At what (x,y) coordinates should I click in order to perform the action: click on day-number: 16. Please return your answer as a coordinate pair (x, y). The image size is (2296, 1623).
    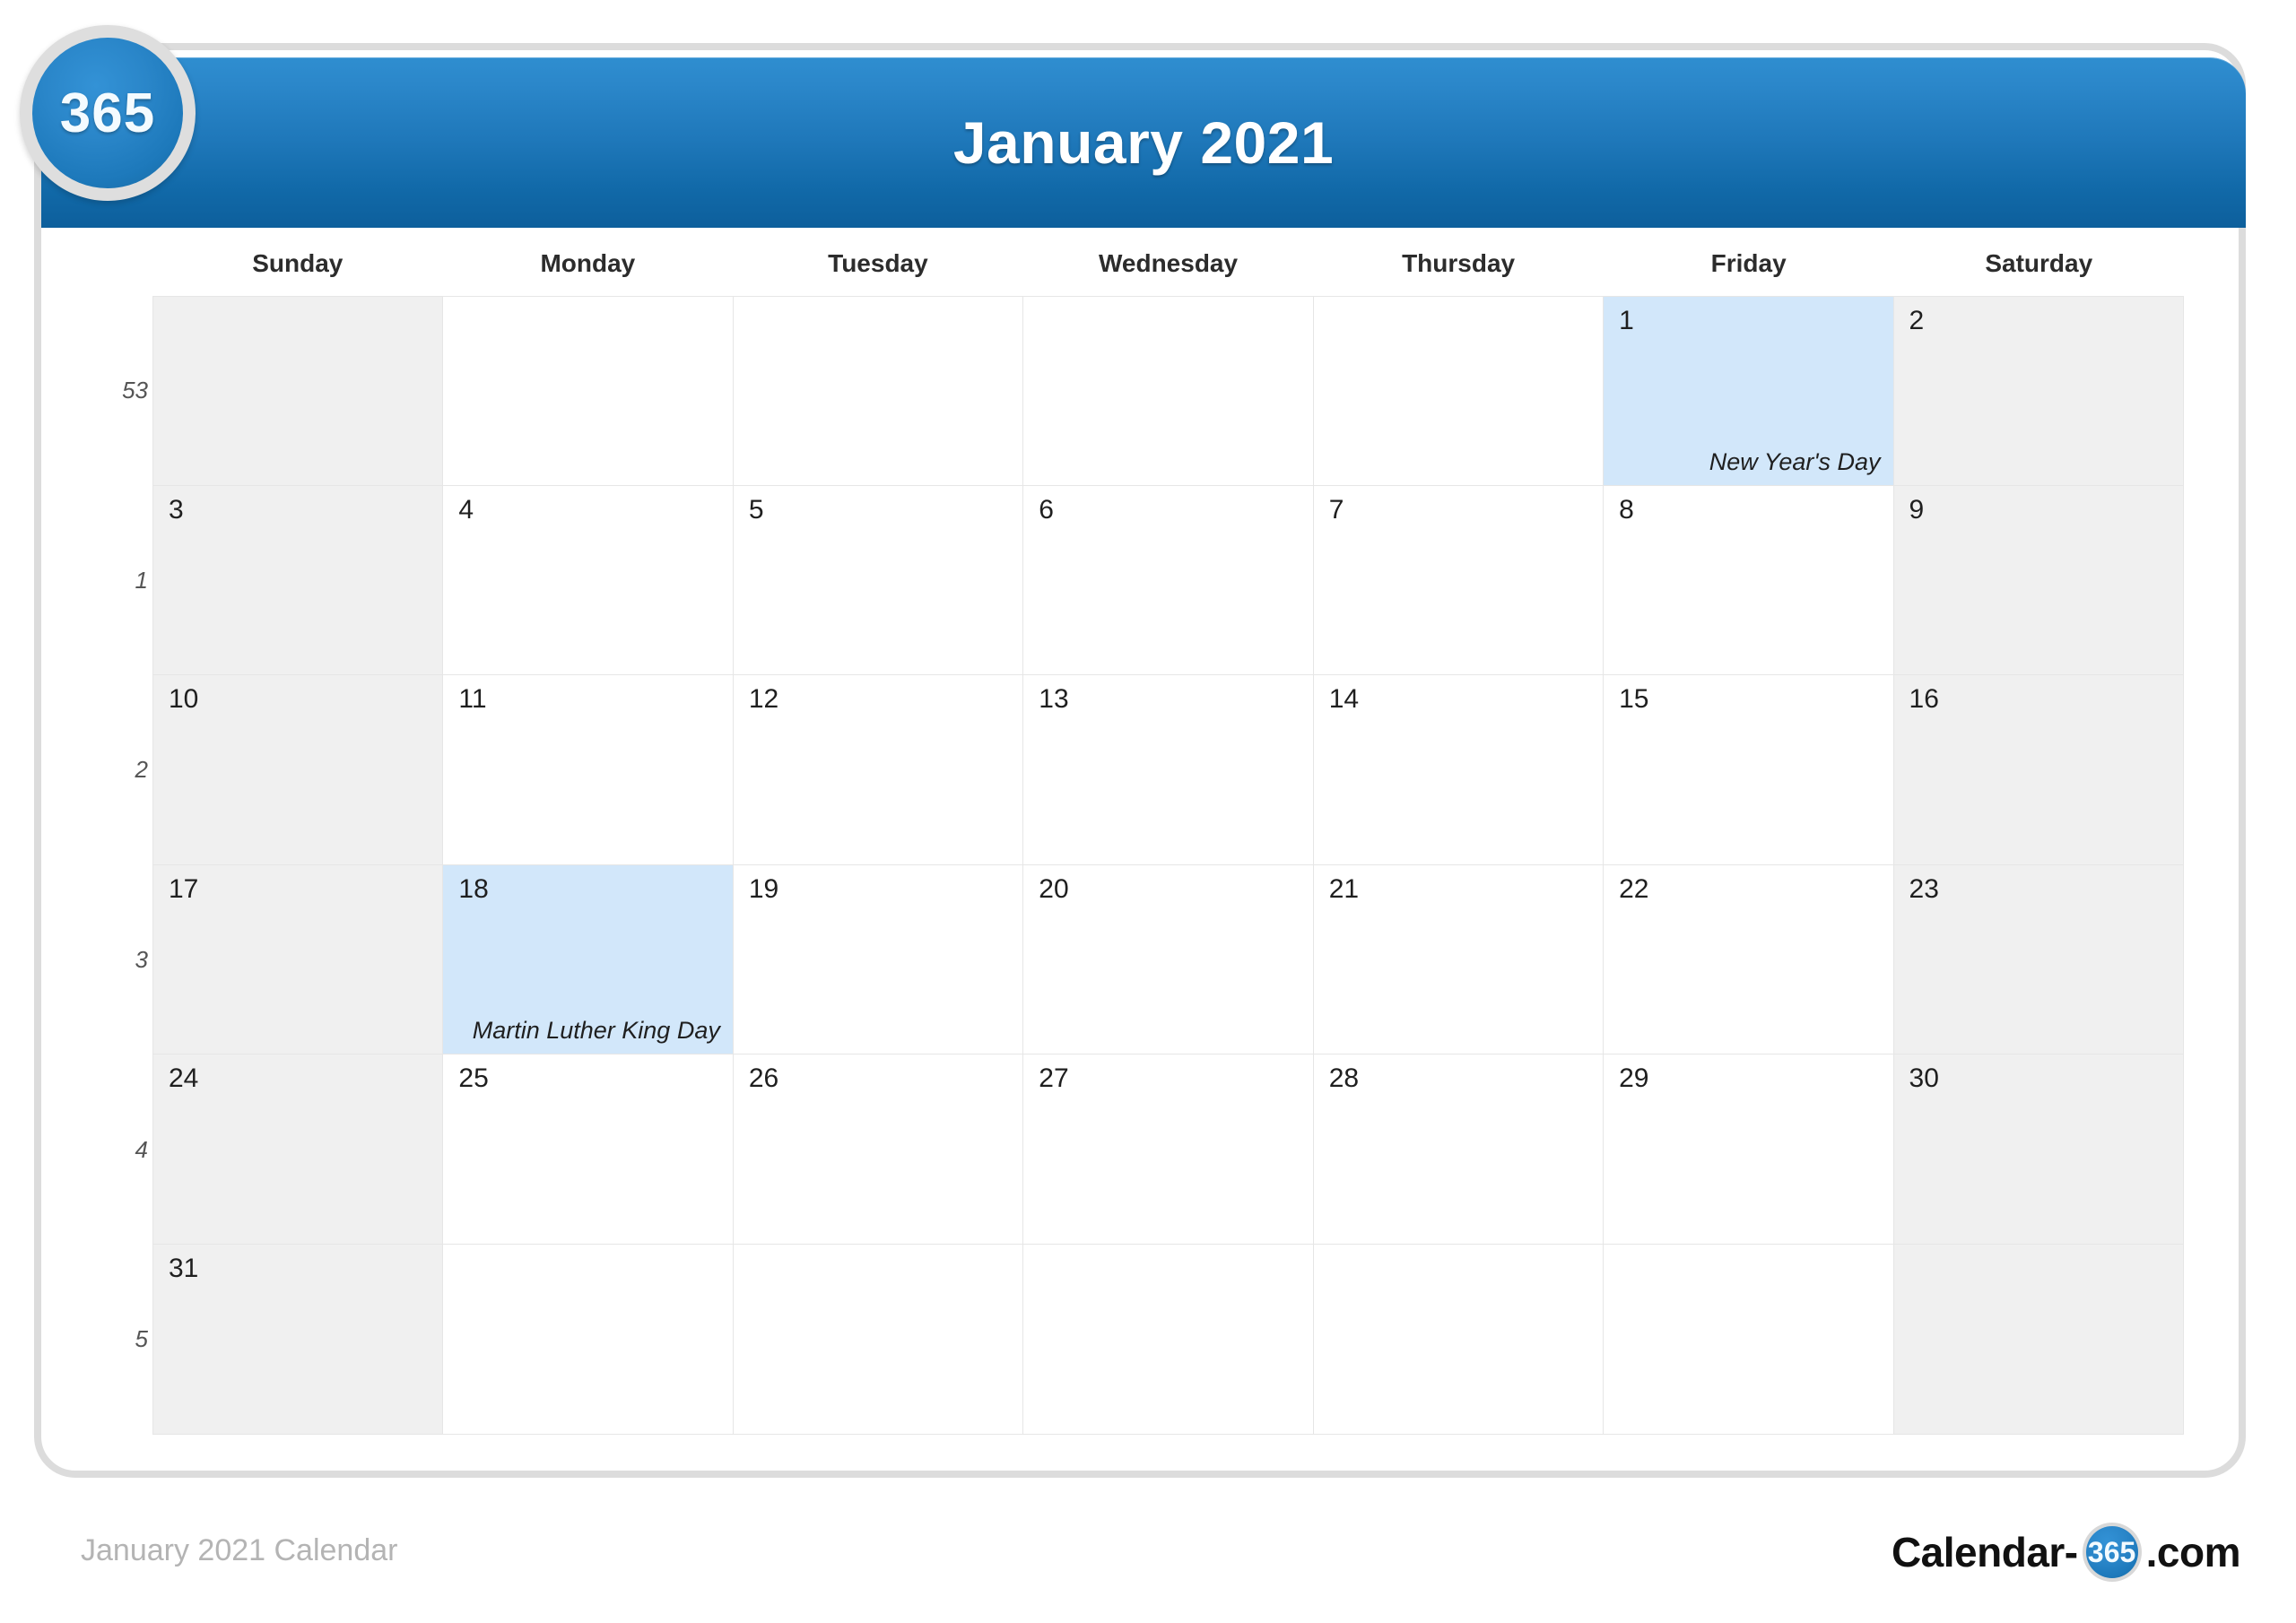
    Looking at the image, I should click on (1924, 699).